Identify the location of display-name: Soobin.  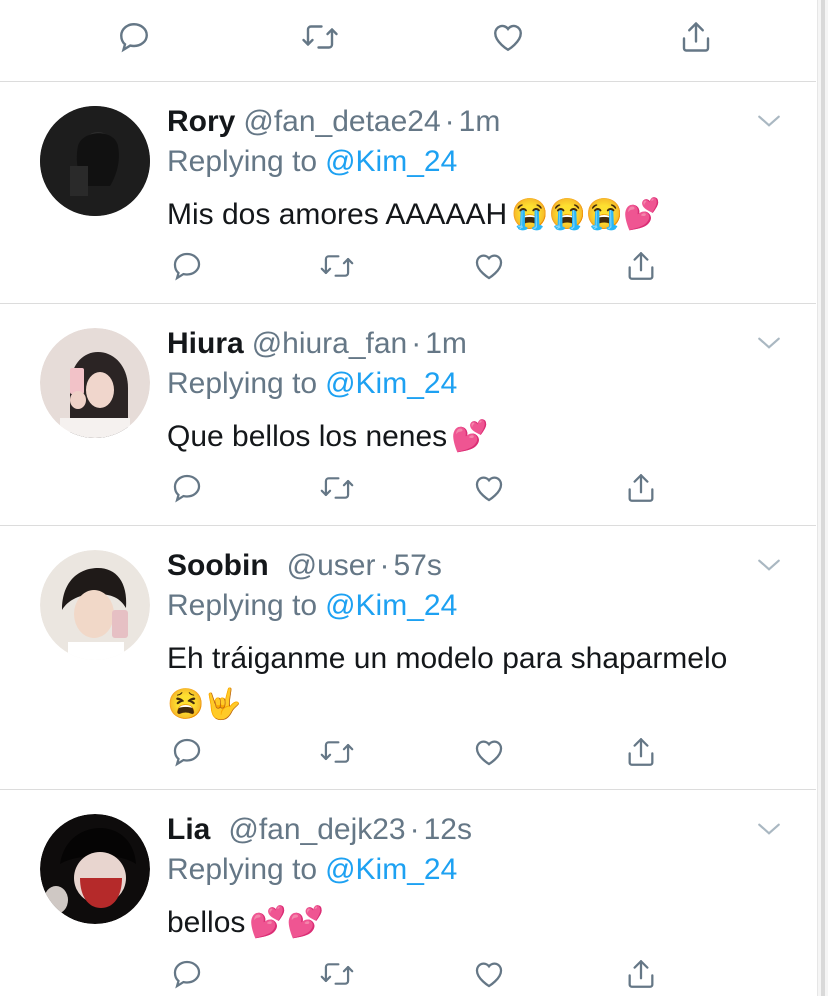
(218, 565).